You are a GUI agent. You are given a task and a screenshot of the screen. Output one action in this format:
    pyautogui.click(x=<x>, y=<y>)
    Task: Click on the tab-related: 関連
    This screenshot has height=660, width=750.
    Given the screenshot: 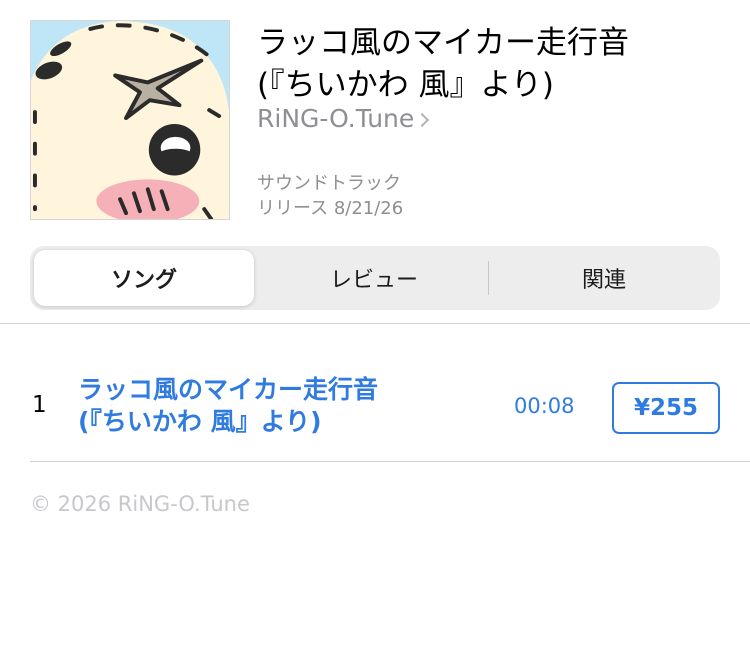 What is the action you would take?
    pyautogui.click(x=604, y=278)
    